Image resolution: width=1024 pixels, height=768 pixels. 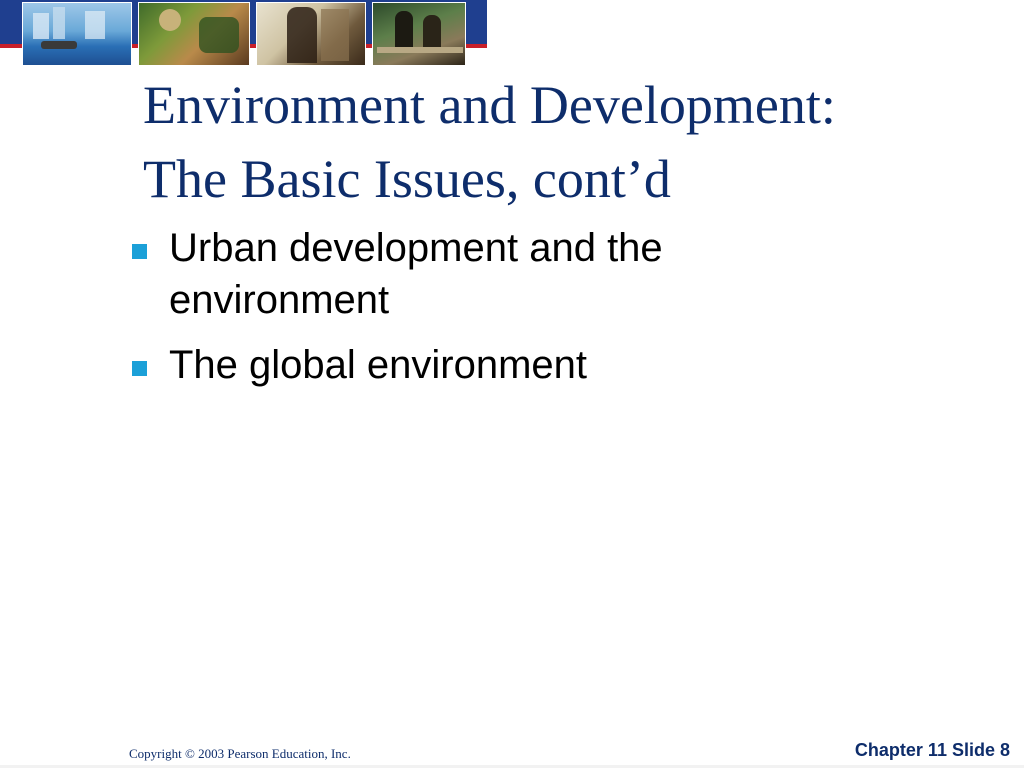 What do you see at coordinates (416, 248) in the screenshot?
I see `bullet-text-line: Urban development and the` at bounding box center [416, 248].